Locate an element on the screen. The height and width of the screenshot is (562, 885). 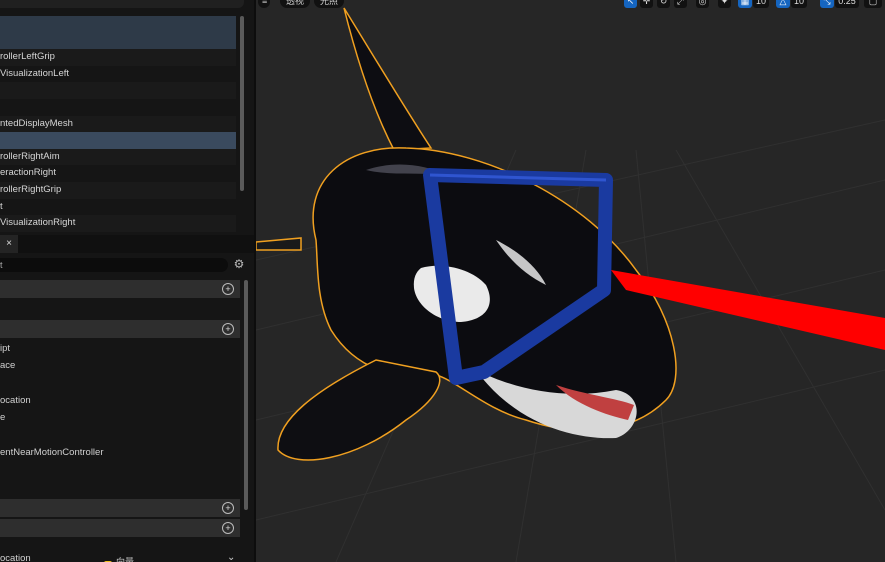
outliner-row: rollerRightAim is located at coordinates (118, 157).